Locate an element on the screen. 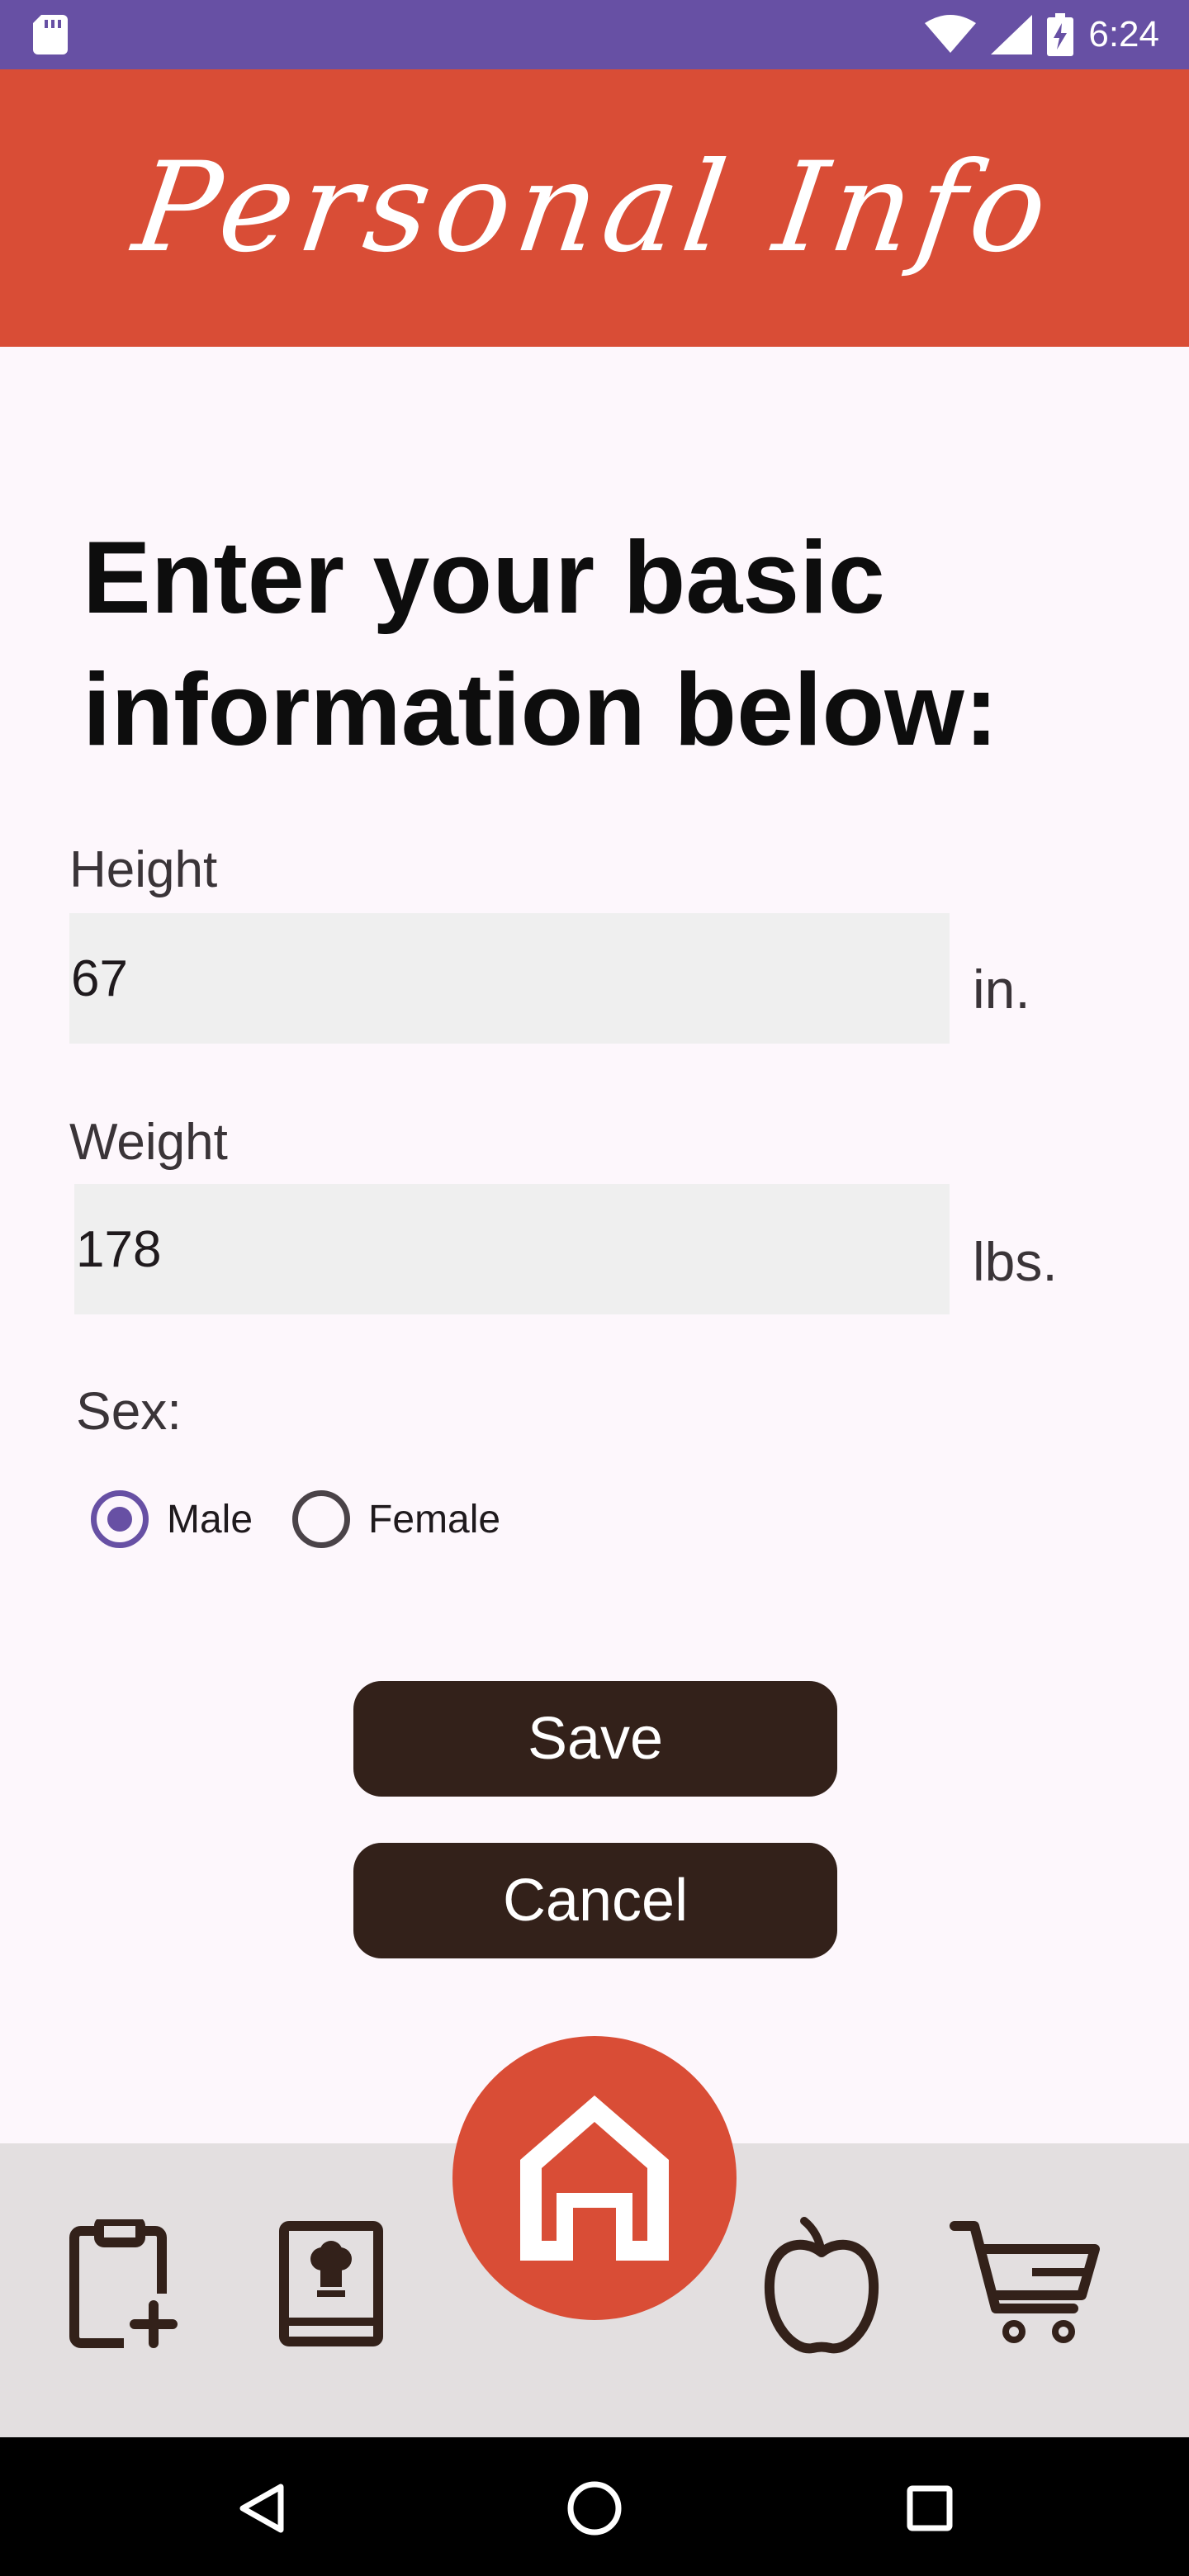 Image resolution: width=1189 pixels, height=2576 pixels. radio-male: Male is located at coordinates (172, 1519).